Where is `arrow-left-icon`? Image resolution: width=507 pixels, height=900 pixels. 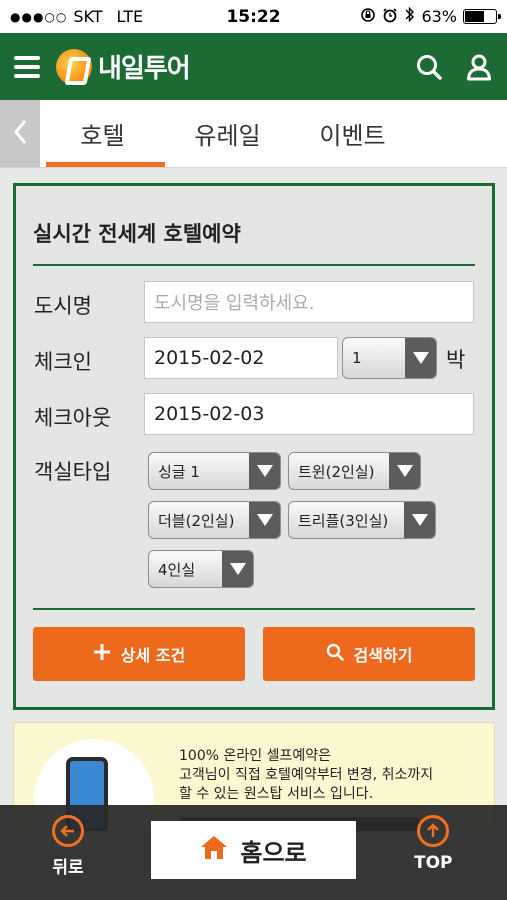
arrow-left-icon is located at coordinates (68, 831).